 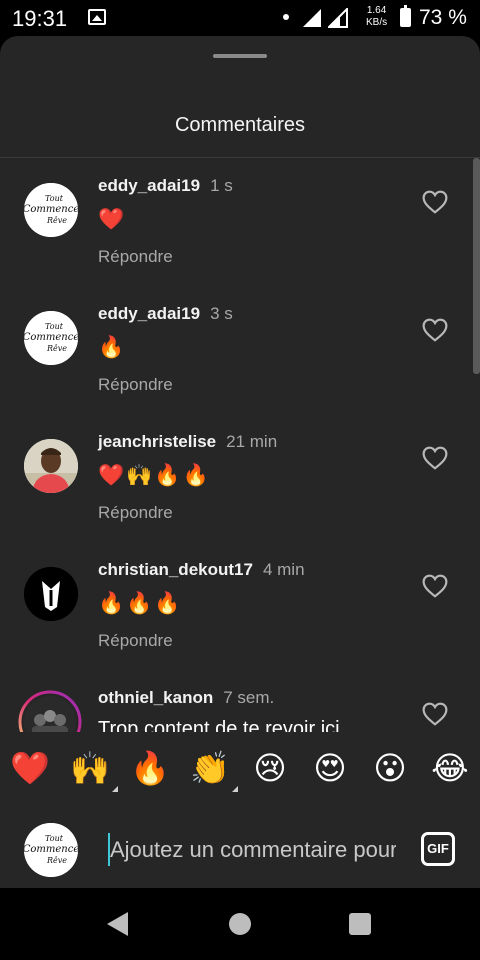 What do you see at coordinates (240, 125) in the screenshot?
I see `sheet-title: Commentaires` at bounding box center [240, 125].